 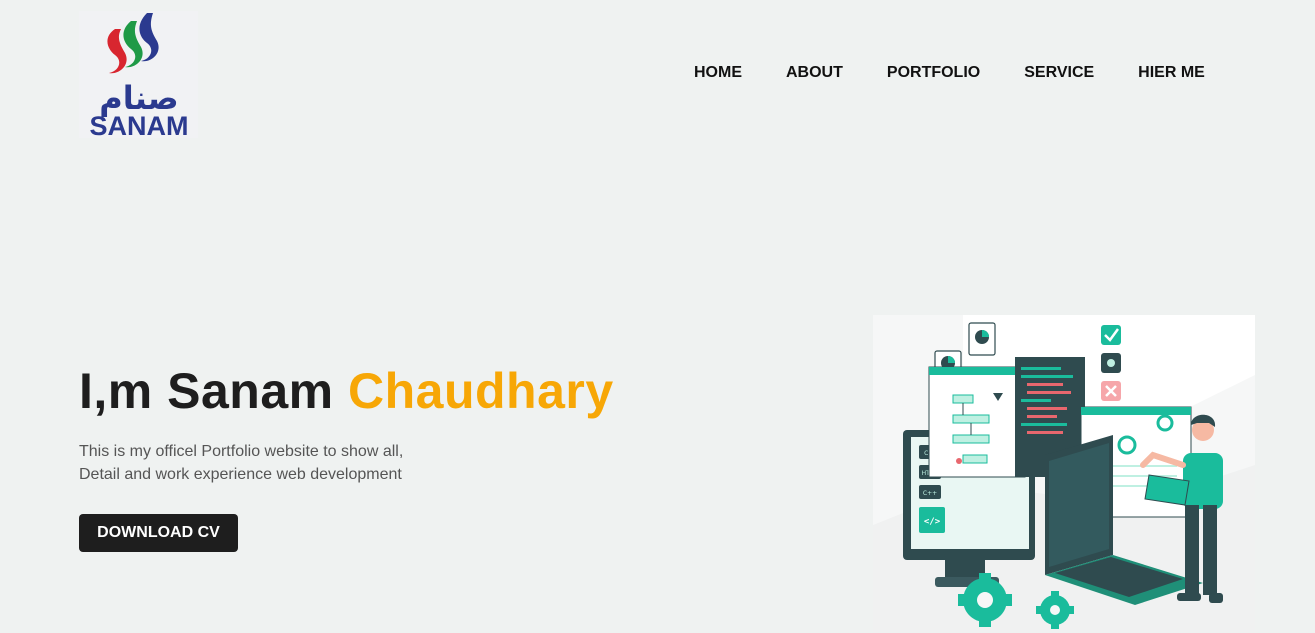 What do you see at coordinates (814, 73) in the screenshot?
I see `nav-about: ABOUT` at bounding box center [814, 73].